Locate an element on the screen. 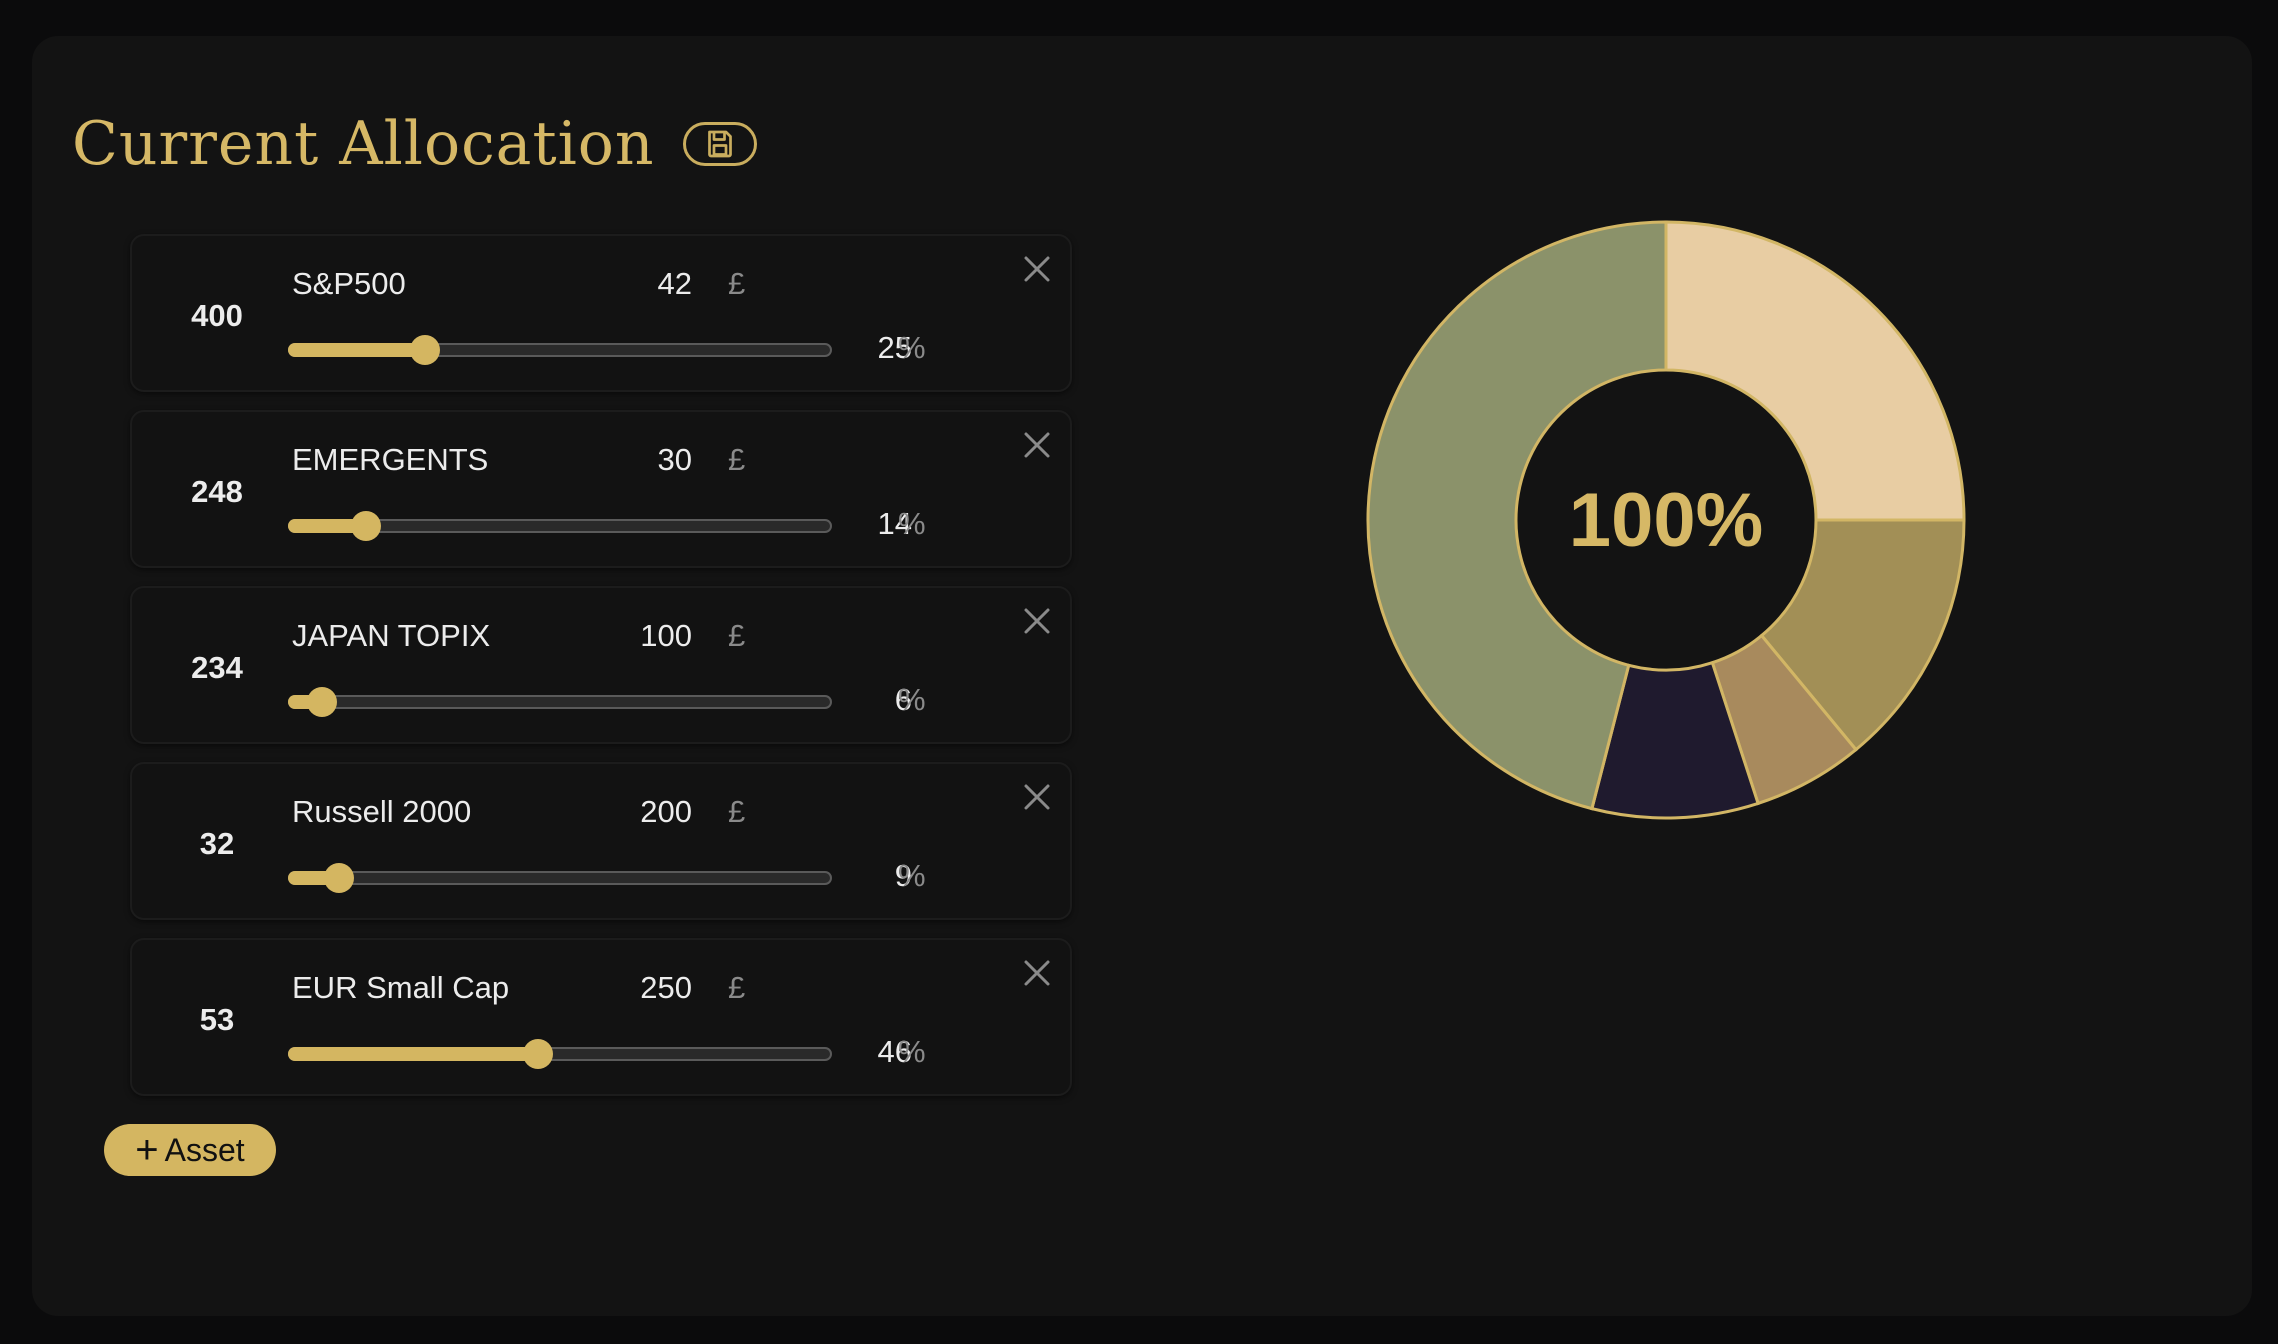  asset-card: 400 S&P500 42 £ 25 % is located at coordinates (601, 313).